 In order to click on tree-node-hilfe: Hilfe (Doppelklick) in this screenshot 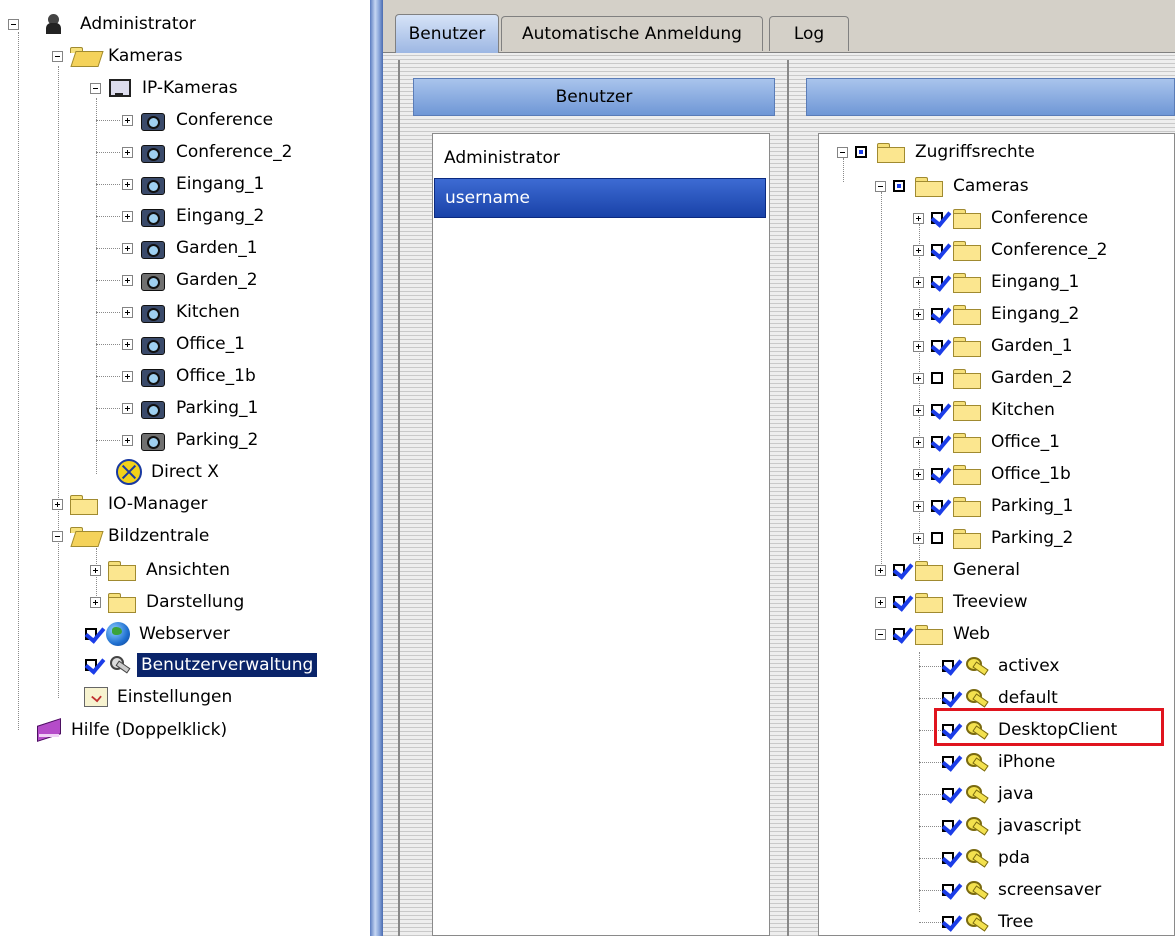, I will do `click(132, 730)`.